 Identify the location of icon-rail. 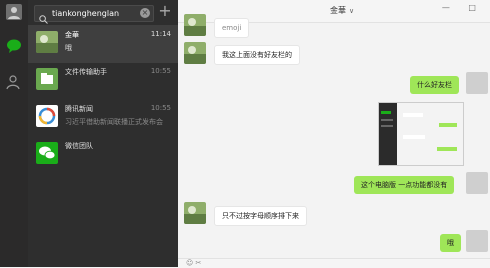
(14, 133).